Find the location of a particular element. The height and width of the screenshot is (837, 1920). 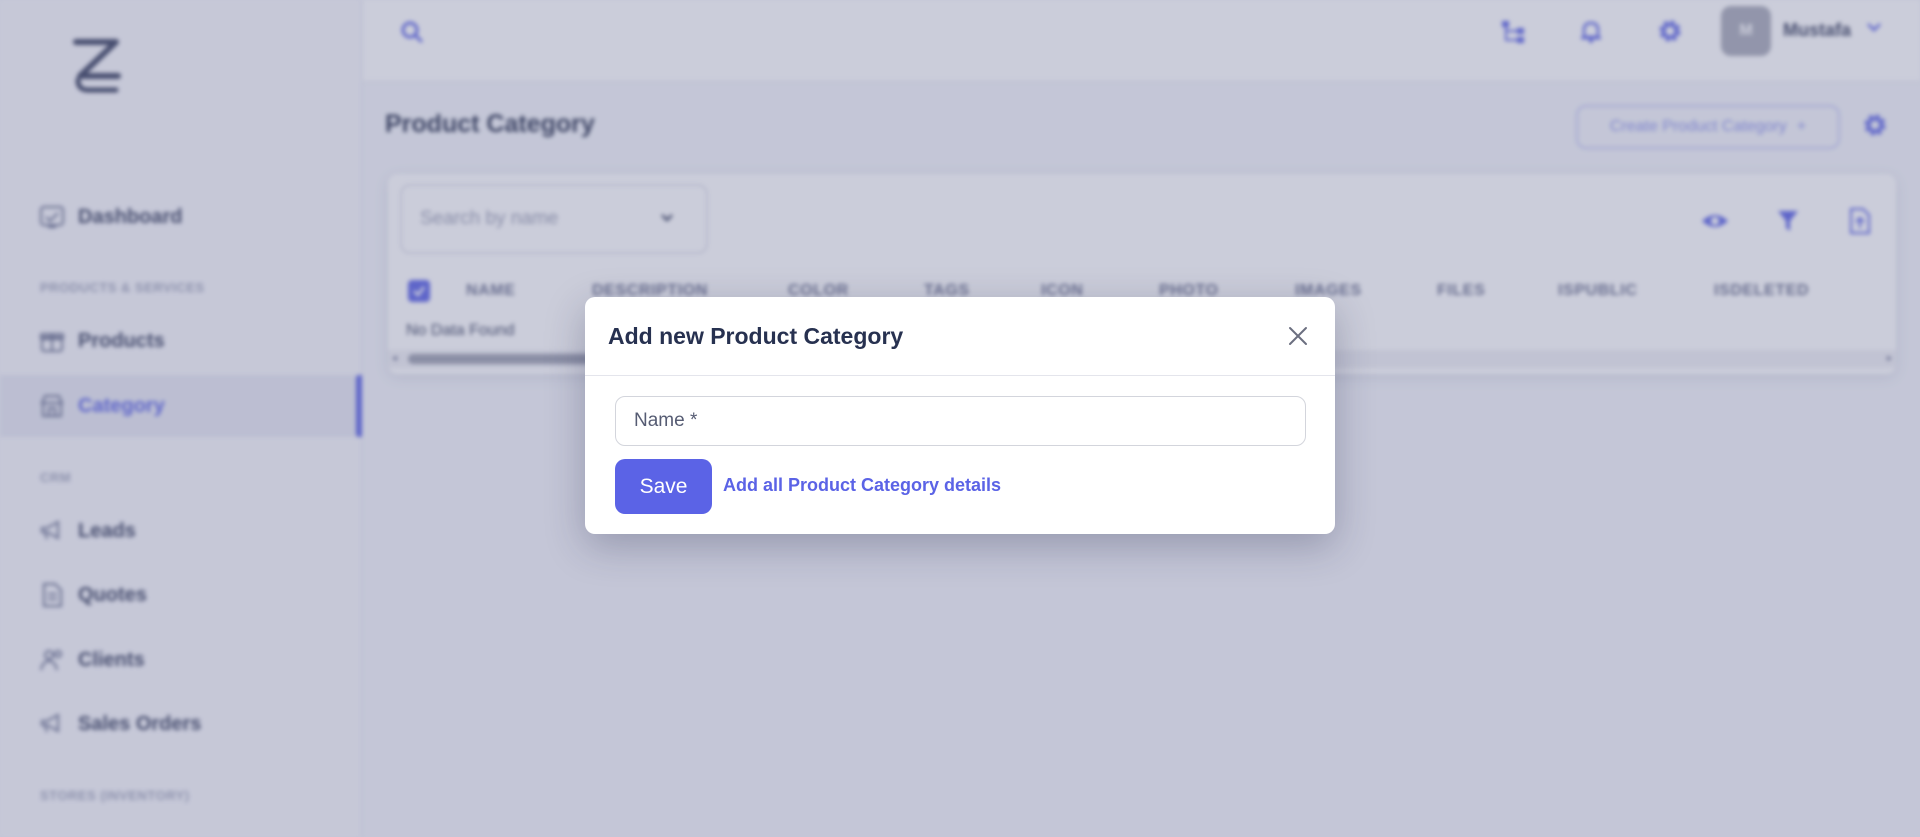

name-field is located at coordinates (960, 421).